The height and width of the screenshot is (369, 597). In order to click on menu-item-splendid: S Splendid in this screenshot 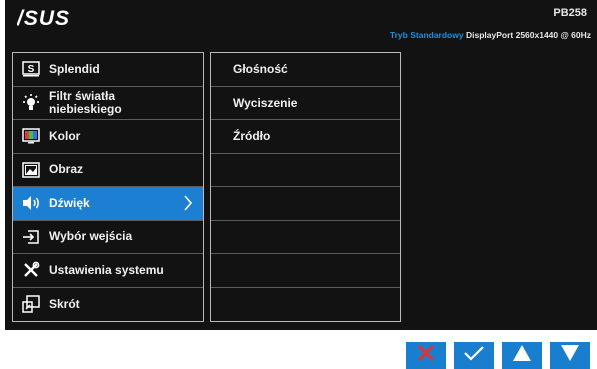, I will do `click(108, 70)`.